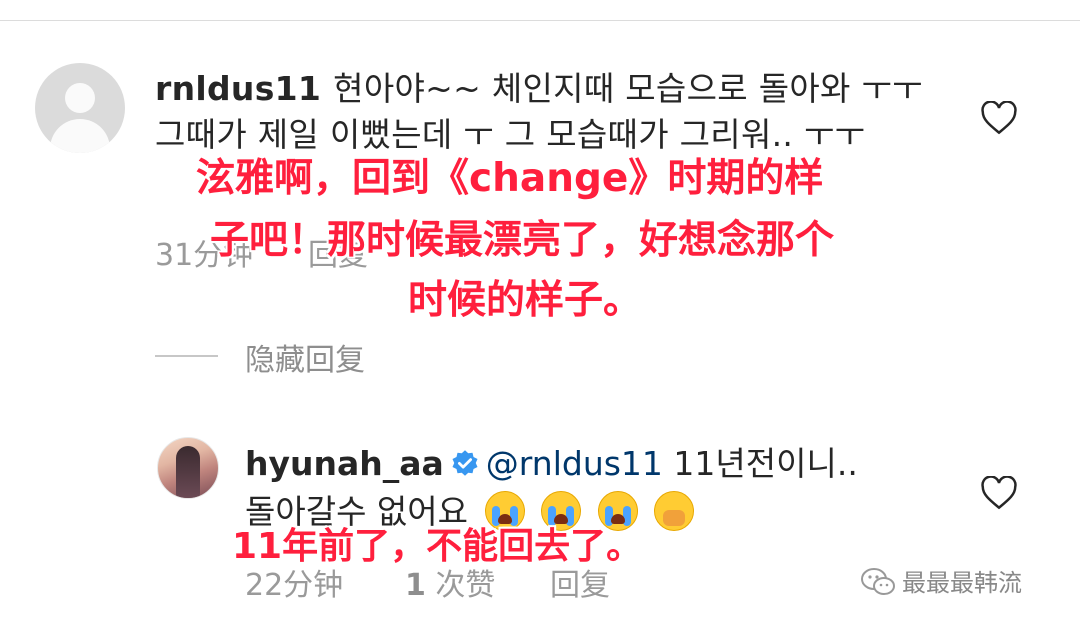 The width and height of the screenshot is (1080, 627). I want to click on hand-over-mouth-emoji-icon, so click(674, 511).